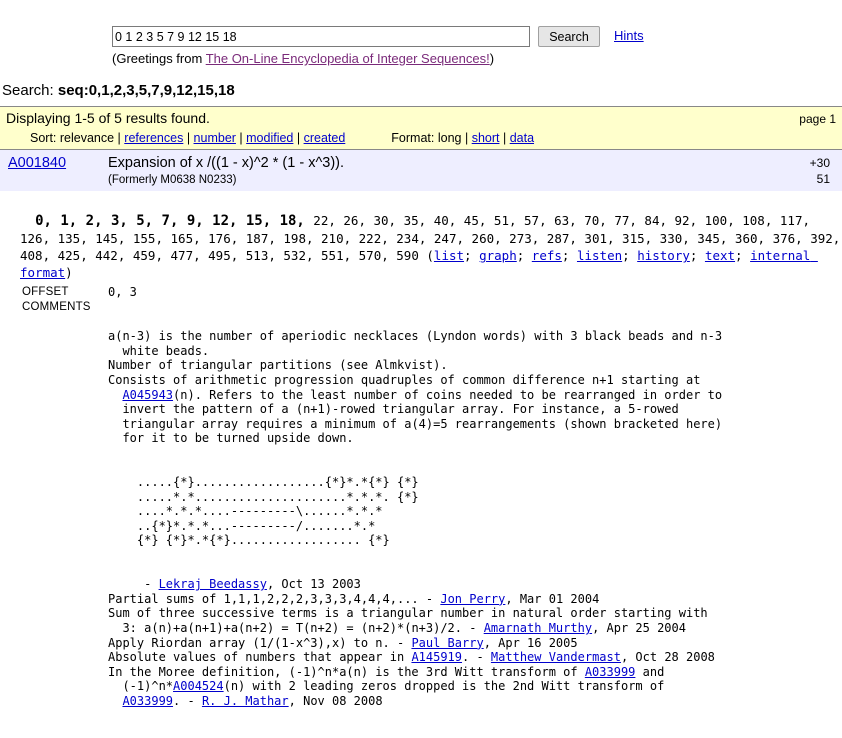 This screenshot has width=842, height=738. I want to click on matched-terms: 0, 1, 2, 3, 5, 7, 9, 12, 15, 18,, so click(174, 221).